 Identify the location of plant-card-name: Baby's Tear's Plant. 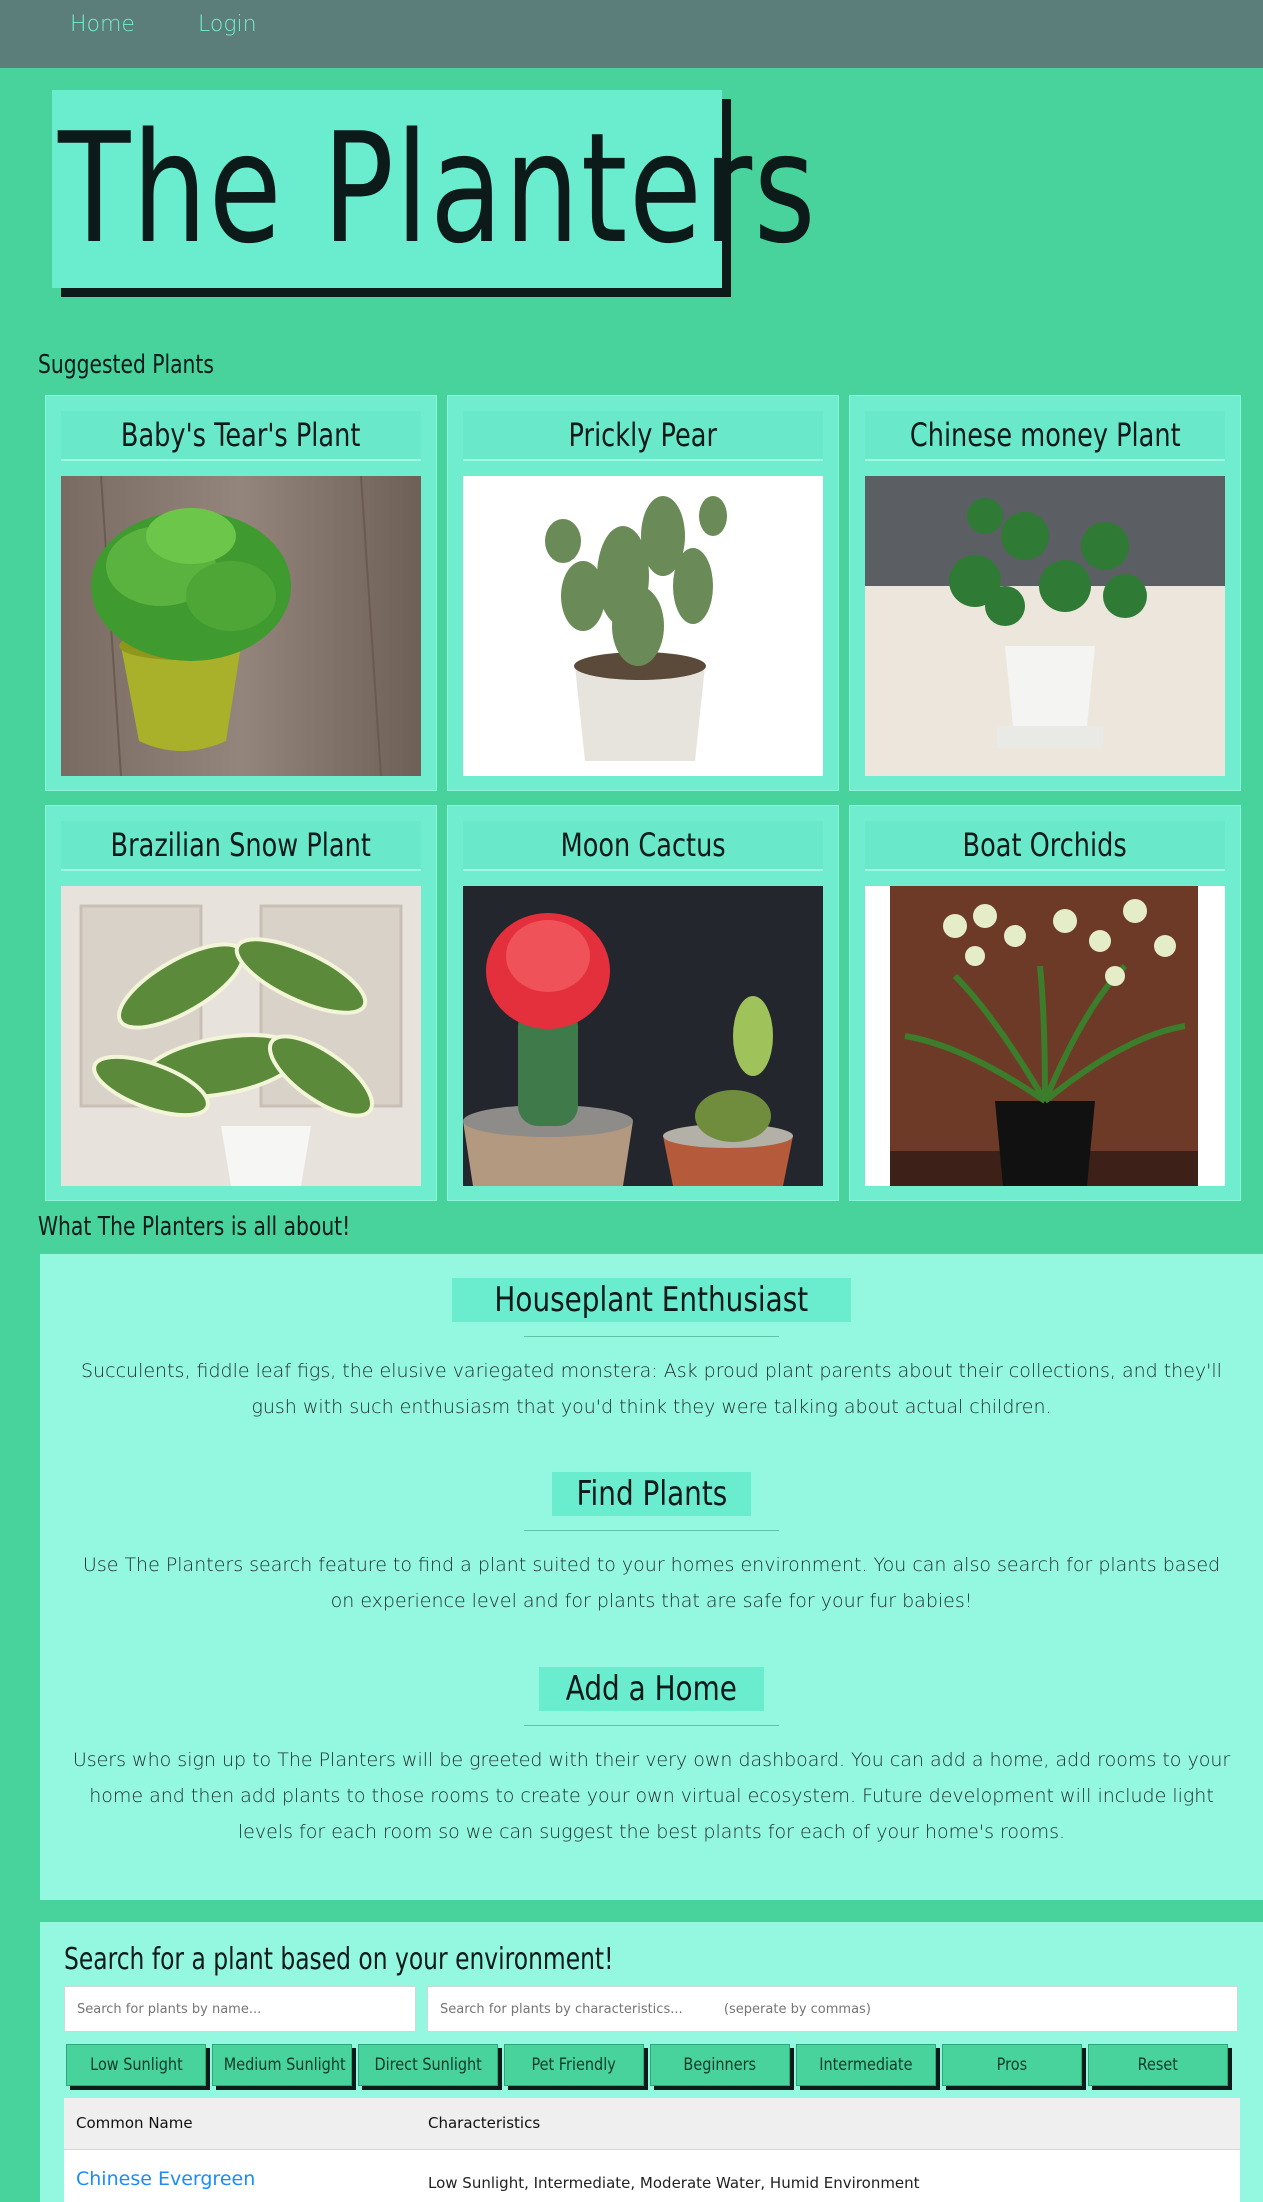
(241, 435).